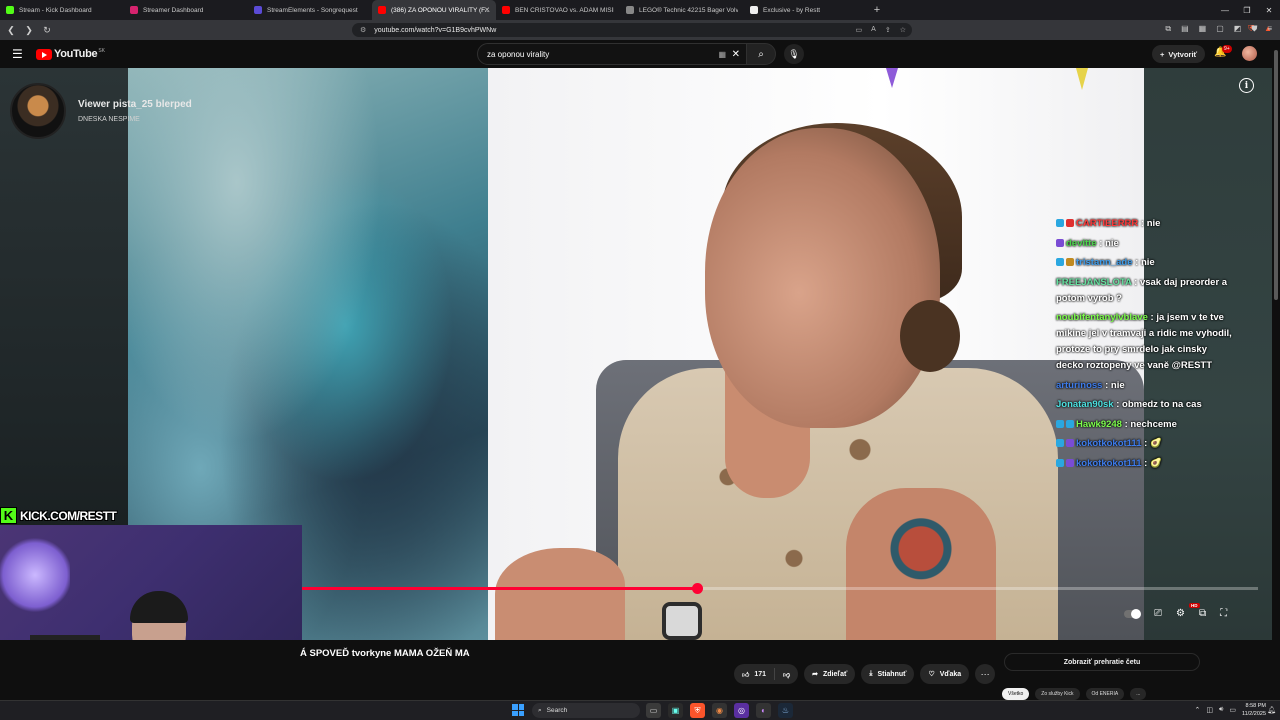 The height and width of the screenshot is (720, 1280). What do you see at coordinates (1269, 29) in the screenshot?
I see `menu-icon: ≡` at bounding box center [1269, 29].